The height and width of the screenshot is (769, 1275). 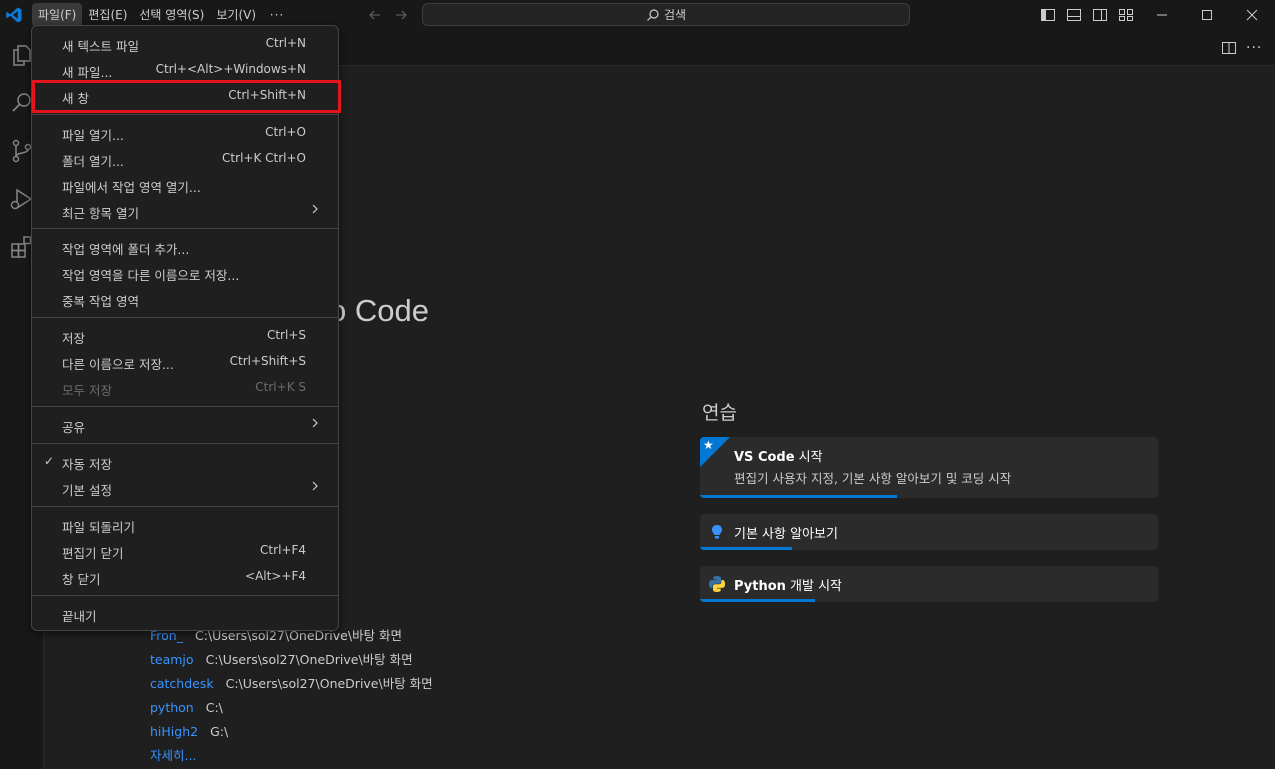 I want to click on minimize-icon, so click(x=1162, y=15).